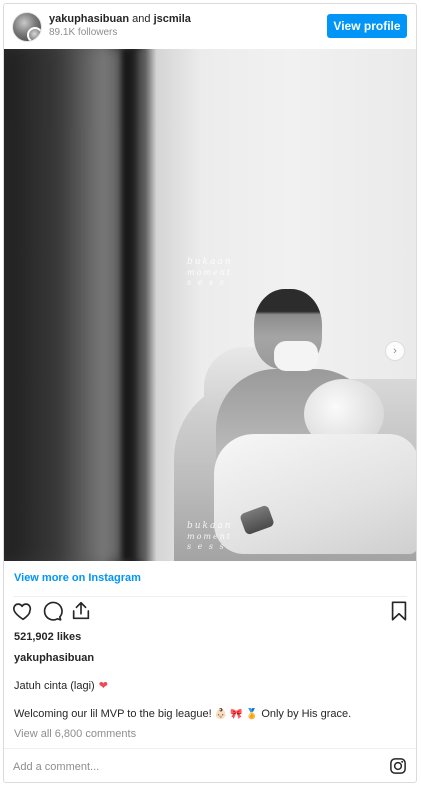 Image resolution: width=421 pixels, height=786 pixels. I want to click on post-authors: yakuphasibuan and jscmila, so click(120, 19).